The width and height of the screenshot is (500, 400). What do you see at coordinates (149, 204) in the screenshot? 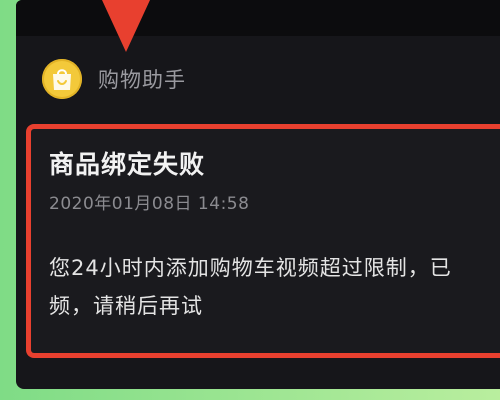
I see `notification-timestamp: 2020年01月08日 14:58` at bounding box center [149, 204].